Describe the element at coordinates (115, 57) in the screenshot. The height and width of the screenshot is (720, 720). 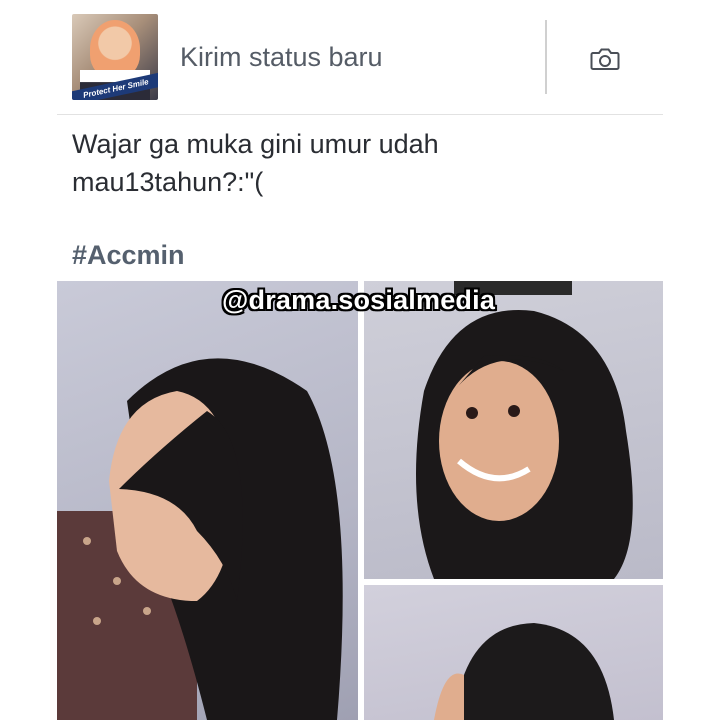
I see `avatar: Protect Her Smile` at that location.